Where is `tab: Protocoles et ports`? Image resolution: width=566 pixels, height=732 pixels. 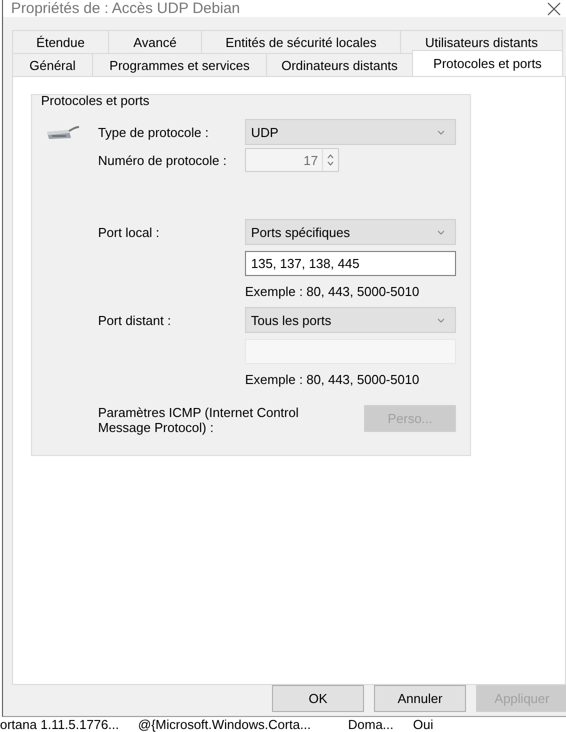 tab: Protocoles et ports is located at coordinates (487, 63).